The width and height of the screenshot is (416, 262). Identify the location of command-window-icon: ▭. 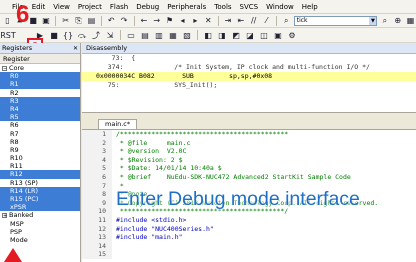
(131, 35).